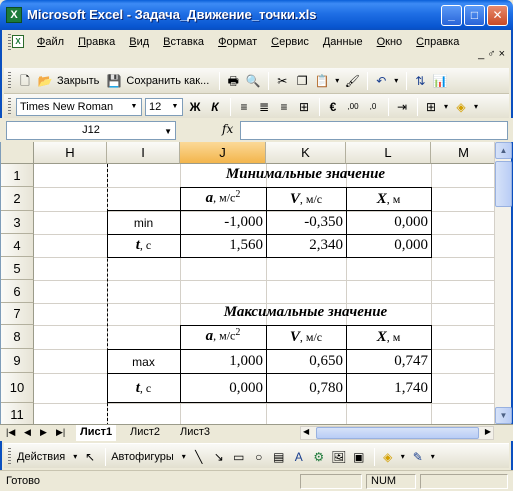 The height and width of the screenshot is (491, 513). What do you see at coordinates (333, 107) in the screenshot?
I see `currency-button: €` at bounding box center [333, 107].